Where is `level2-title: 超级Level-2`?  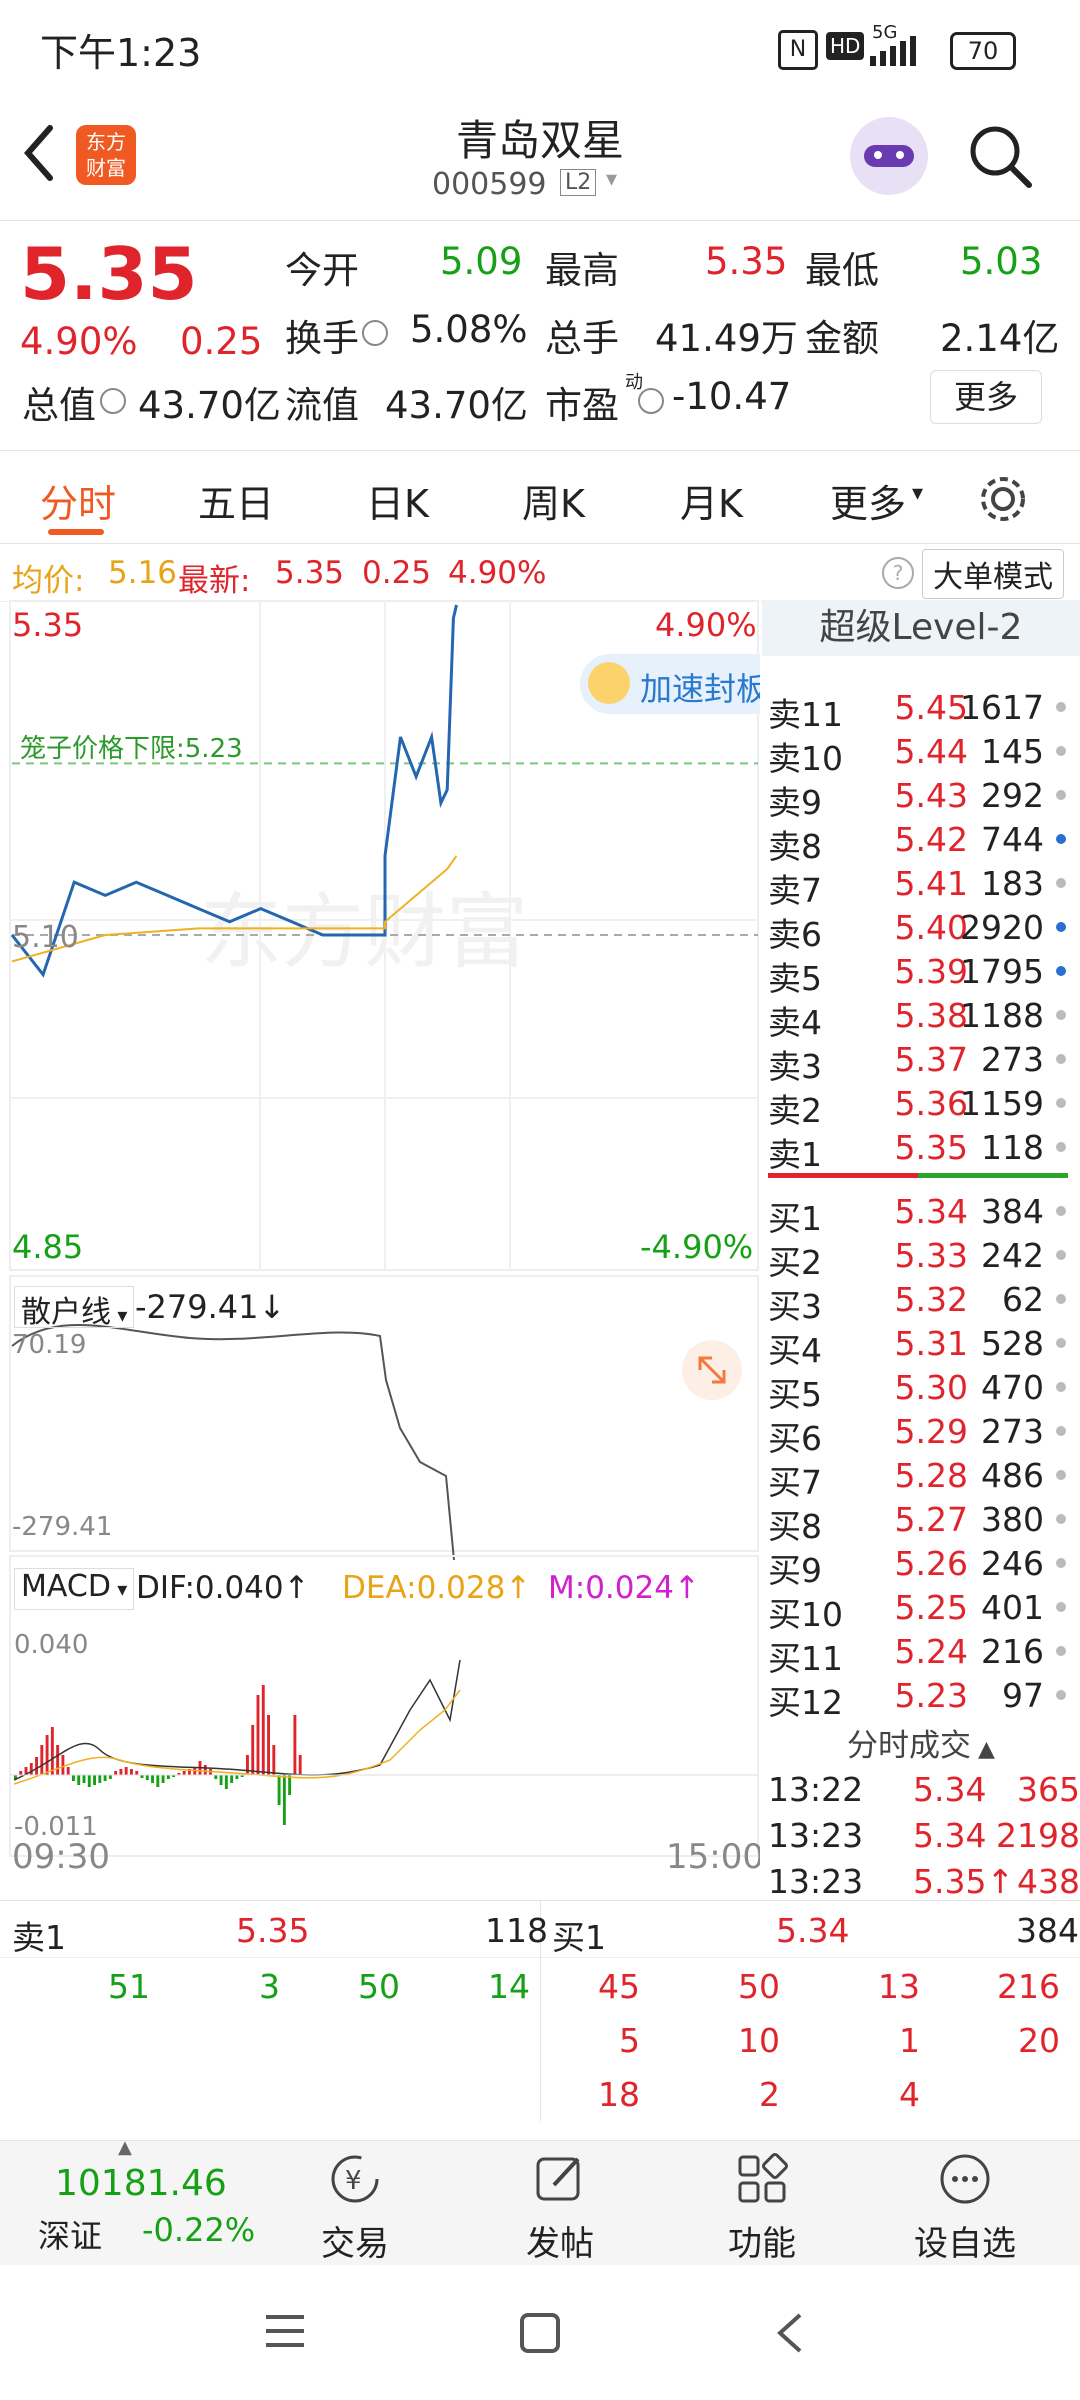 level2-title: 超级Level-2 is located at coordinates (921, 628).